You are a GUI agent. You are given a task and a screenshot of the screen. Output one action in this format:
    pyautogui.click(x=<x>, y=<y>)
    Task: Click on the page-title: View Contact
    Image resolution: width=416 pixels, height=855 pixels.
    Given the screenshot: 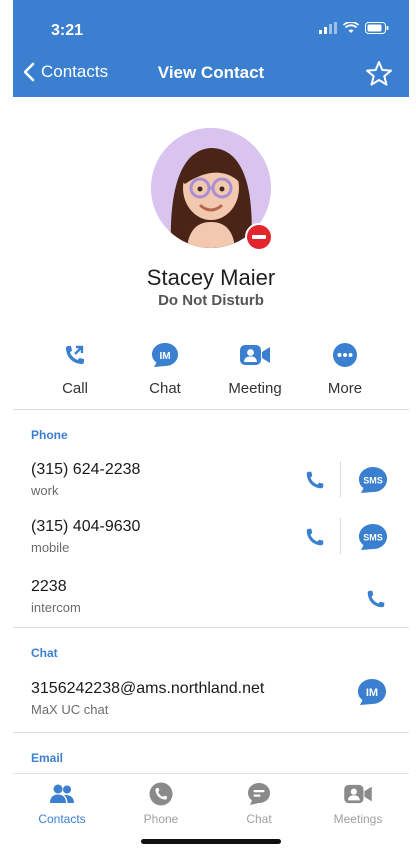 What is the action you would take?
    pyautogui.click(x=211, y=72)
    